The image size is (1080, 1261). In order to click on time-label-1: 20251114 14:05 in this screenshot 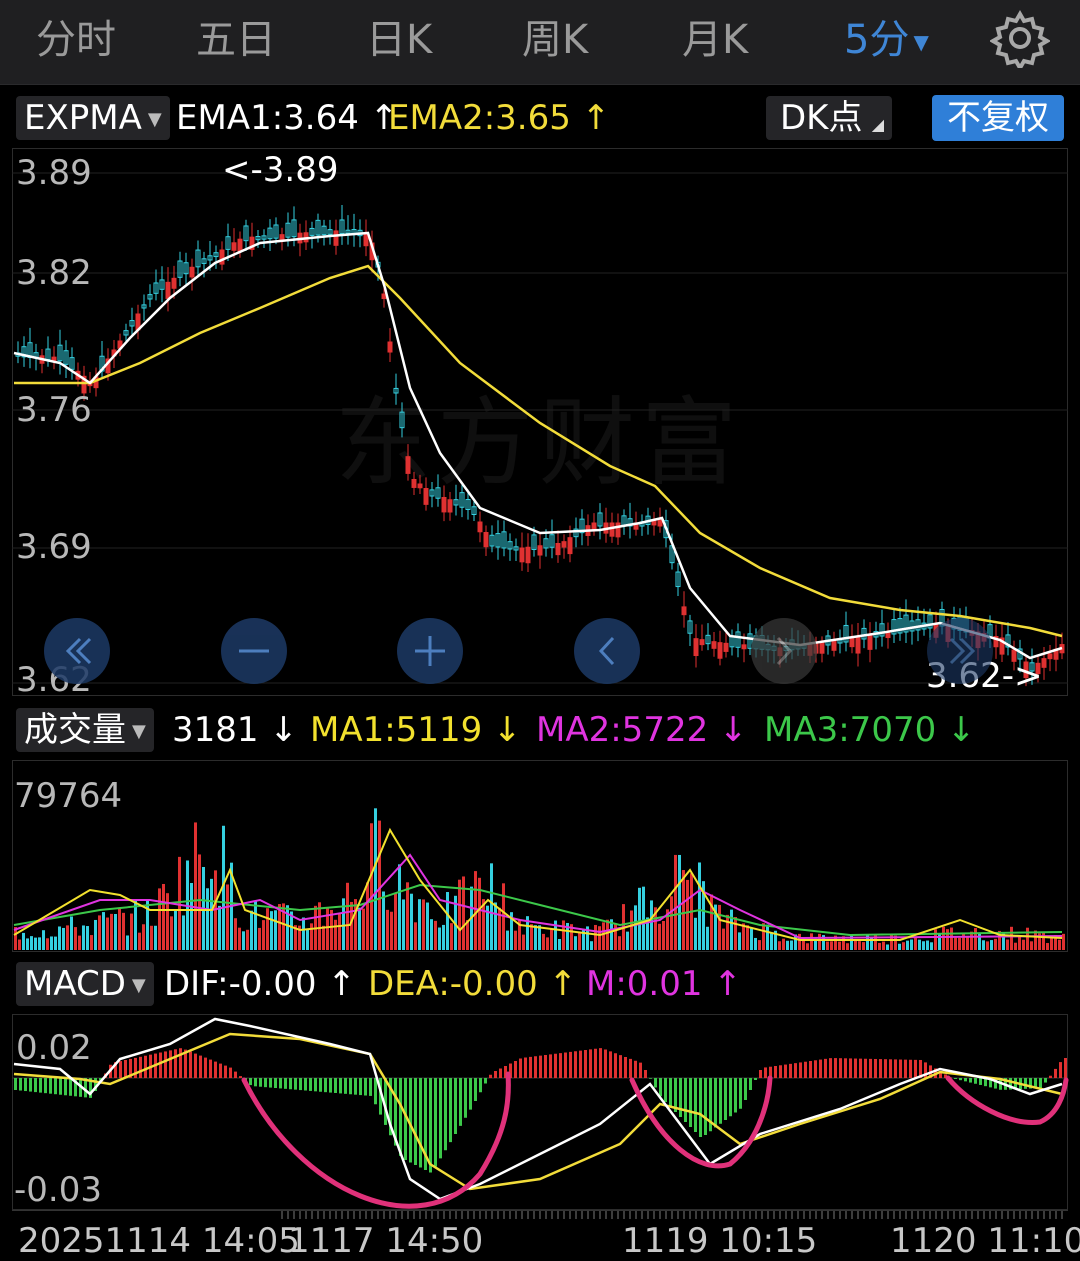, I will do `click(159, 1241)`.